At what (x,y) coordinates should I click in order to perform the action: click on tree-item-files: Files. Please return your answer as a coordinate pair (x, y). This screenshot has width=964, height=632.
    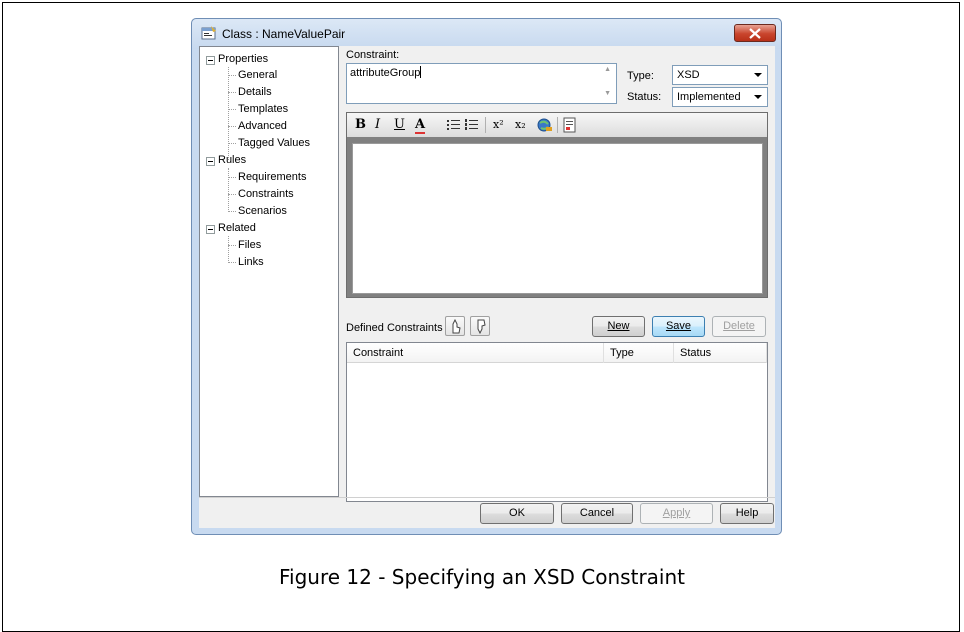
    Looking at the image, I should click on (249, 245).